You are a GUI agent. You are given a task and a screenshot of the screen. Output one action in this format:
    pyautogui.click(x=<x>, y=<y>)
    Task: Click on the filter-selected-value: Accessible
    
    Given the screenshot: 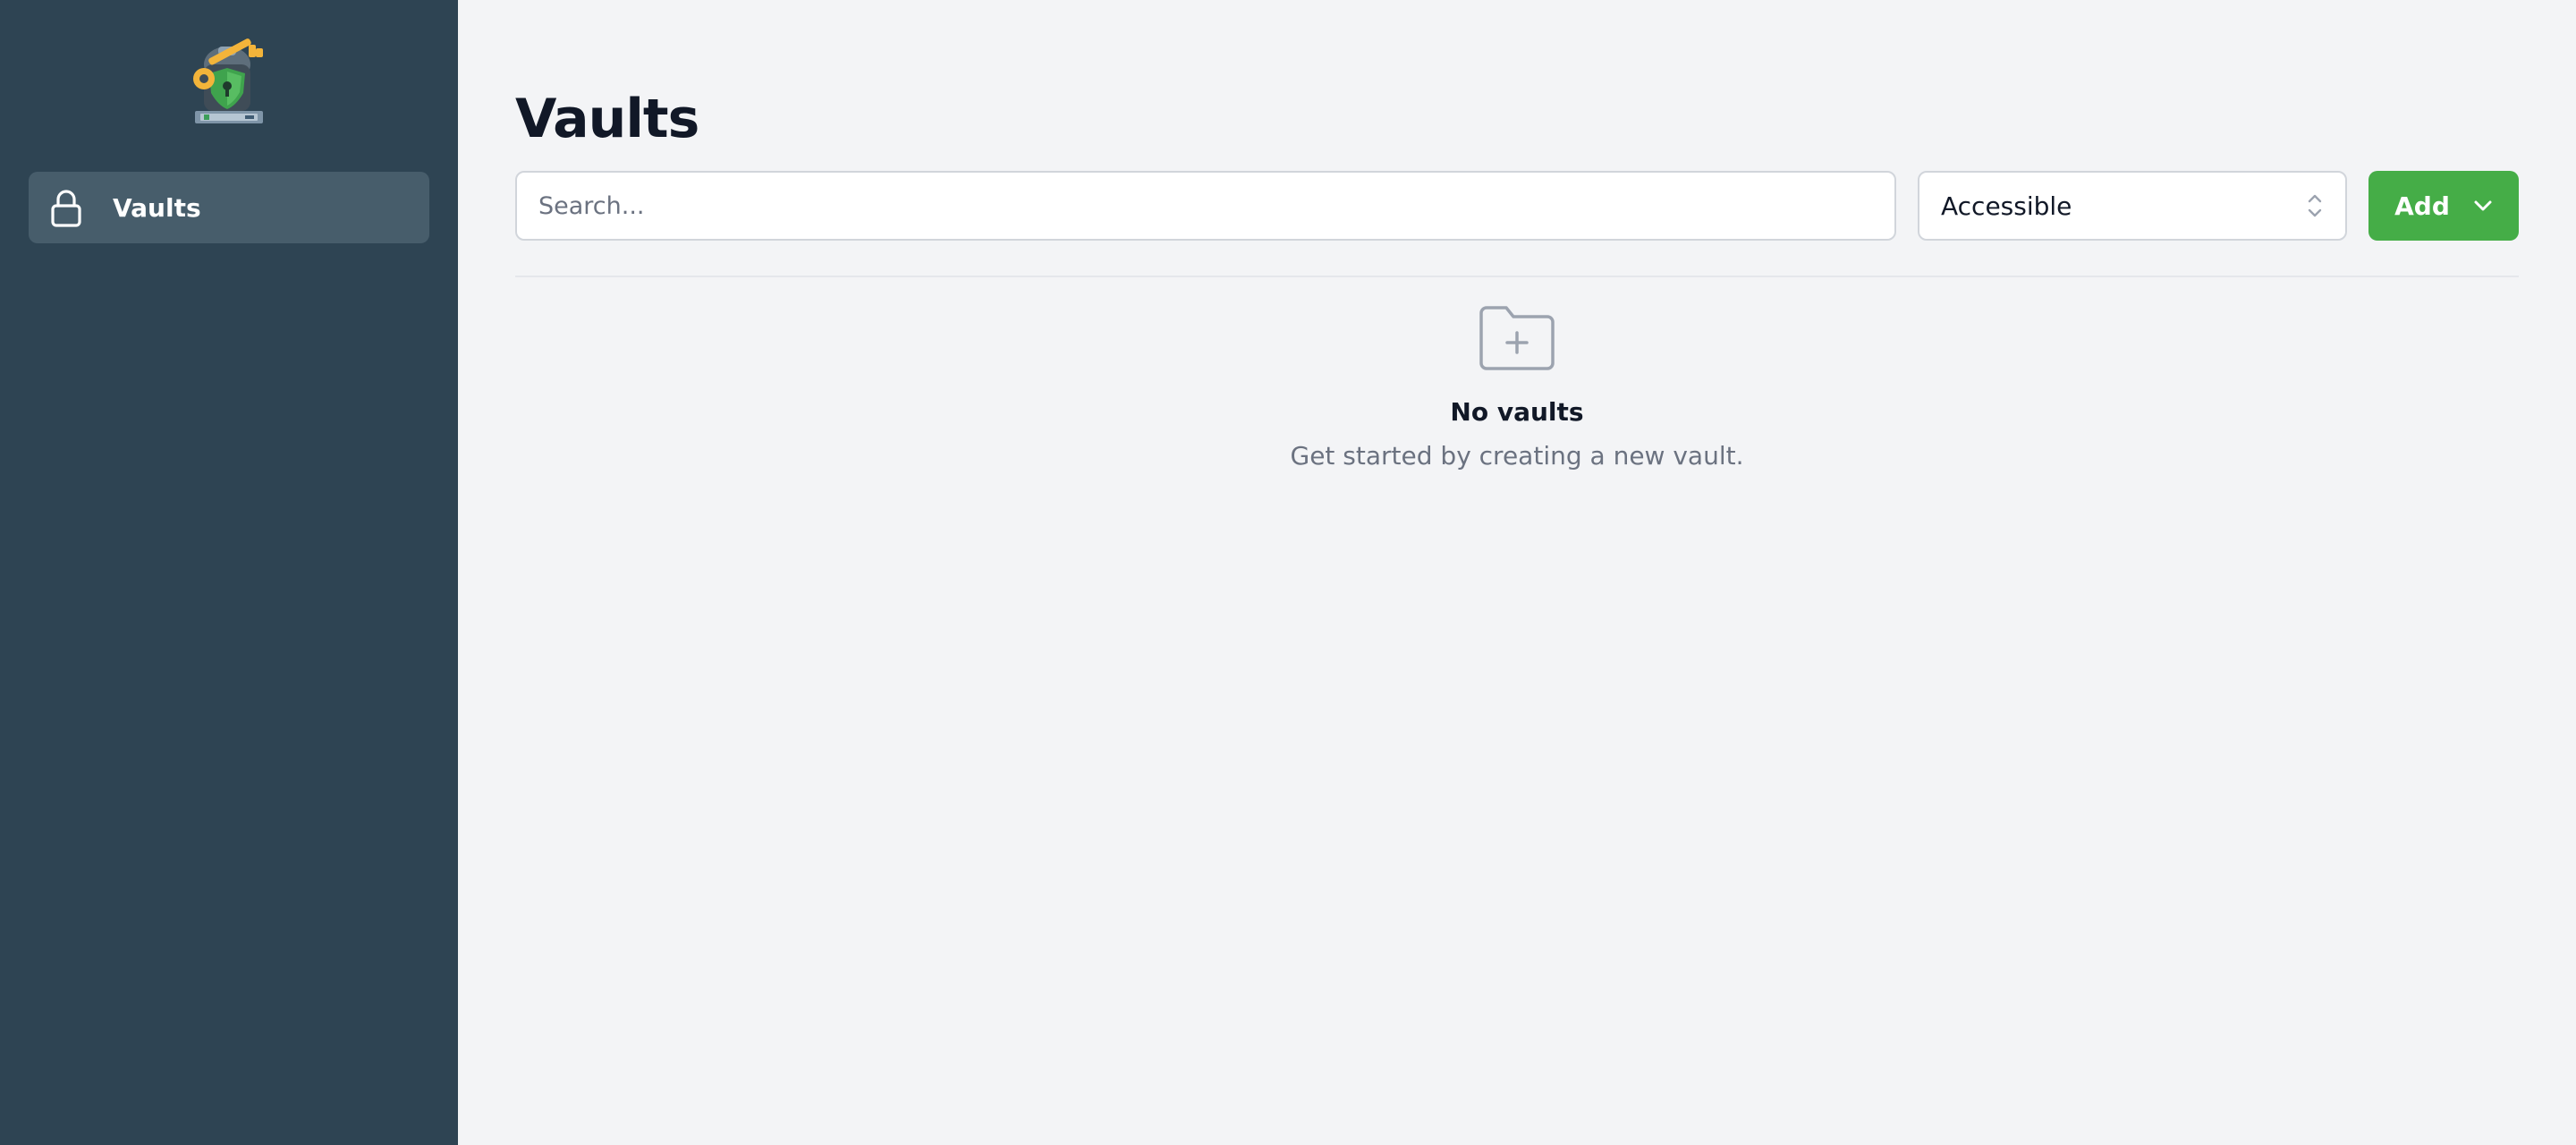 What is the action you would take?
    pyautogui.click(x=2006, y=206)
    